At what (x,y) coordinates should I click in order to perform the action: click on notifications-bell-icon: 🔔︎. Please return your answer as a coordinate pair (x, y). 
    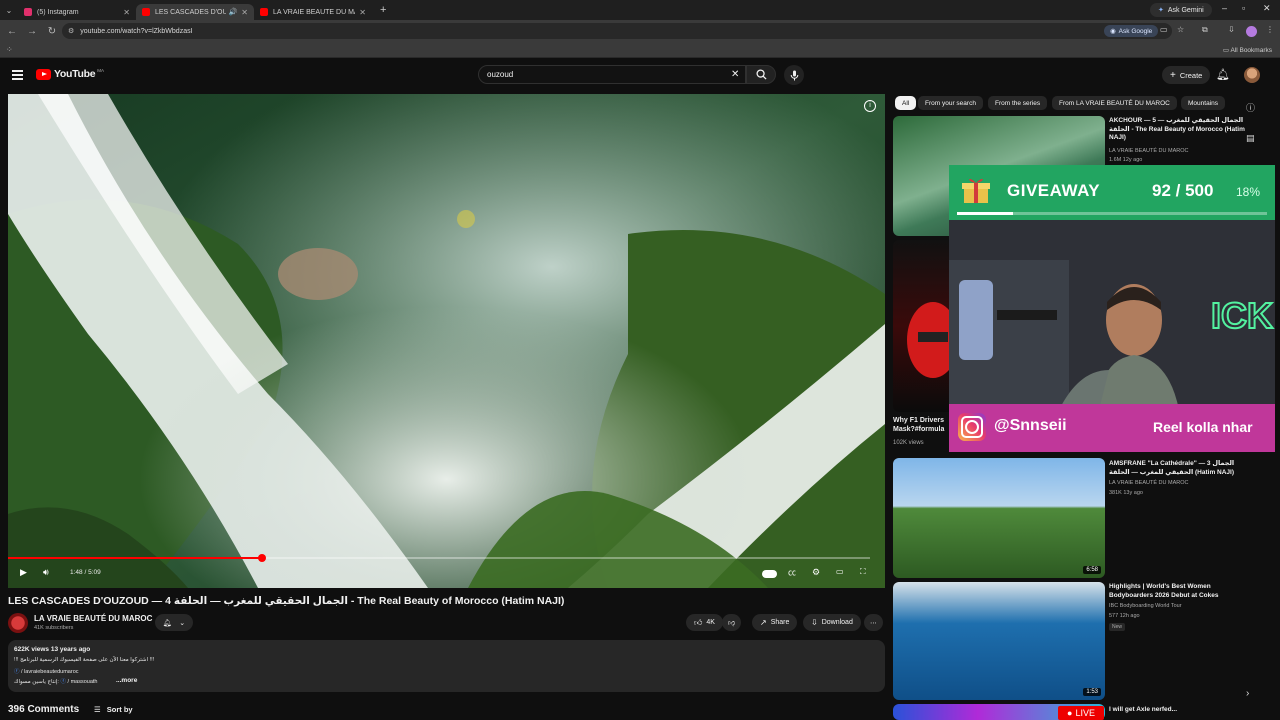
    Looking at the image, I should click on (1223, 74).